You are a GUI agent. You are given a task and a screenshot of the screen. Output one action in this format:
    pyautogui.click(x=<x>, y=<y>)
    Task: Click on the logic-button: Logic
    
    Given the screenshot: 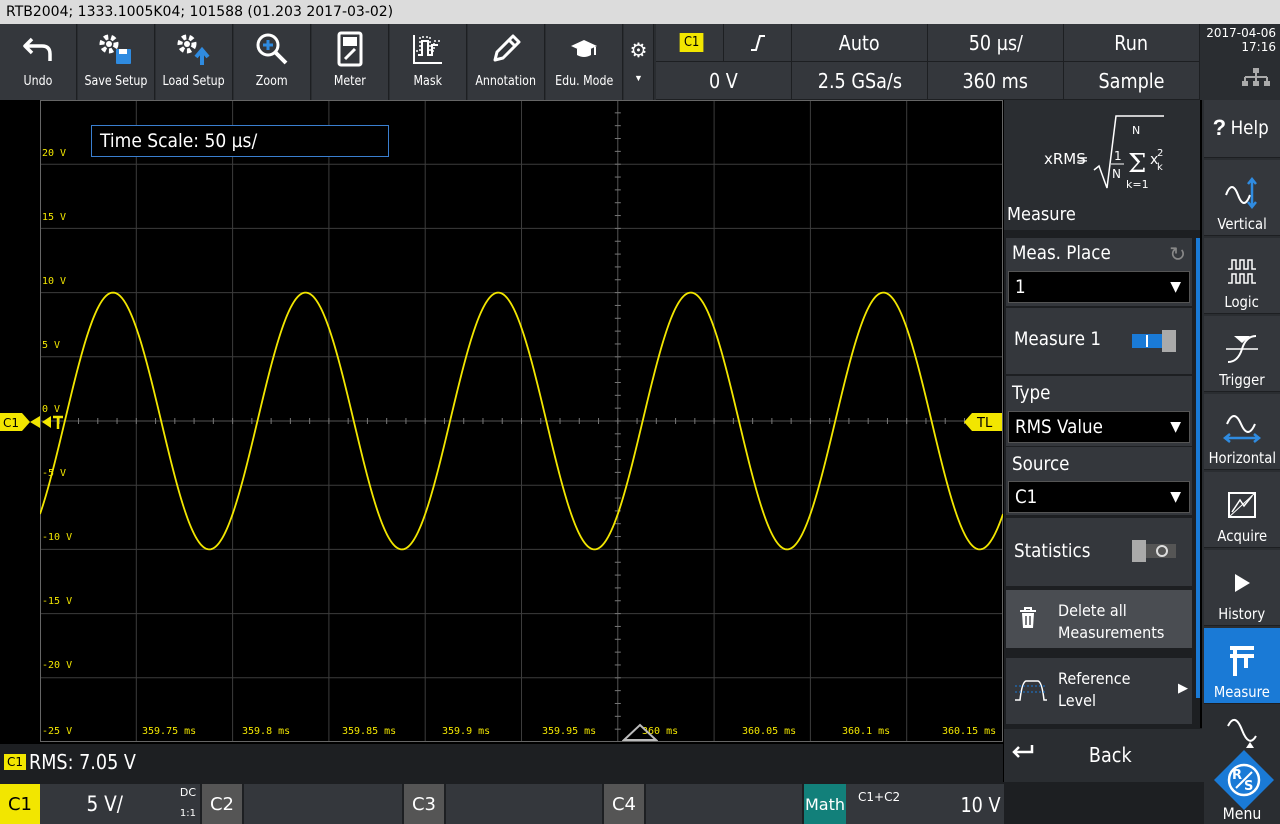 What is the action you would take?
    pyautogui.click(x=1242, y=276)
    